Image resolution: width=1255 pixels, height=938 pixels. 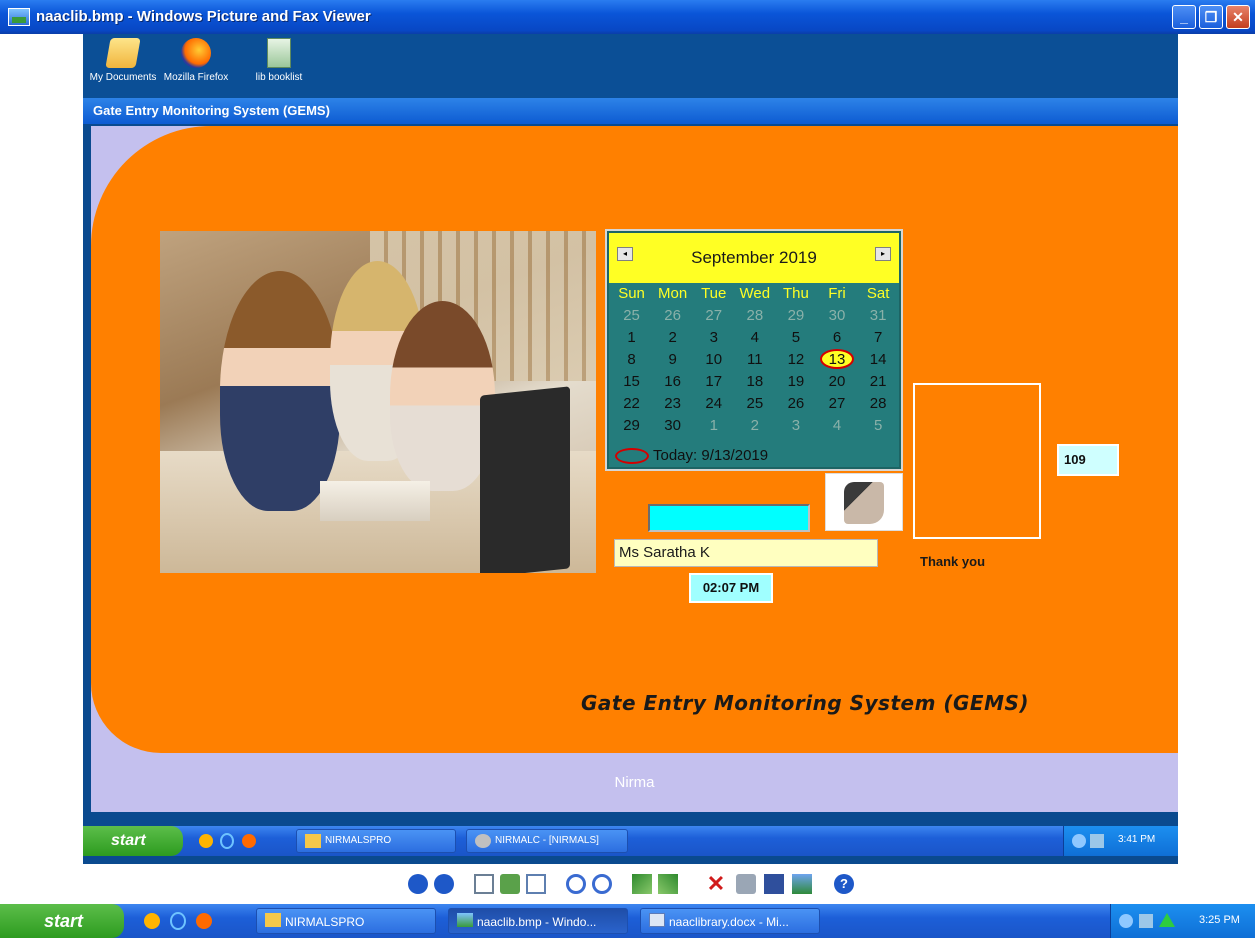 I want to click on slideshow-icon, so click(x=536, y=884).